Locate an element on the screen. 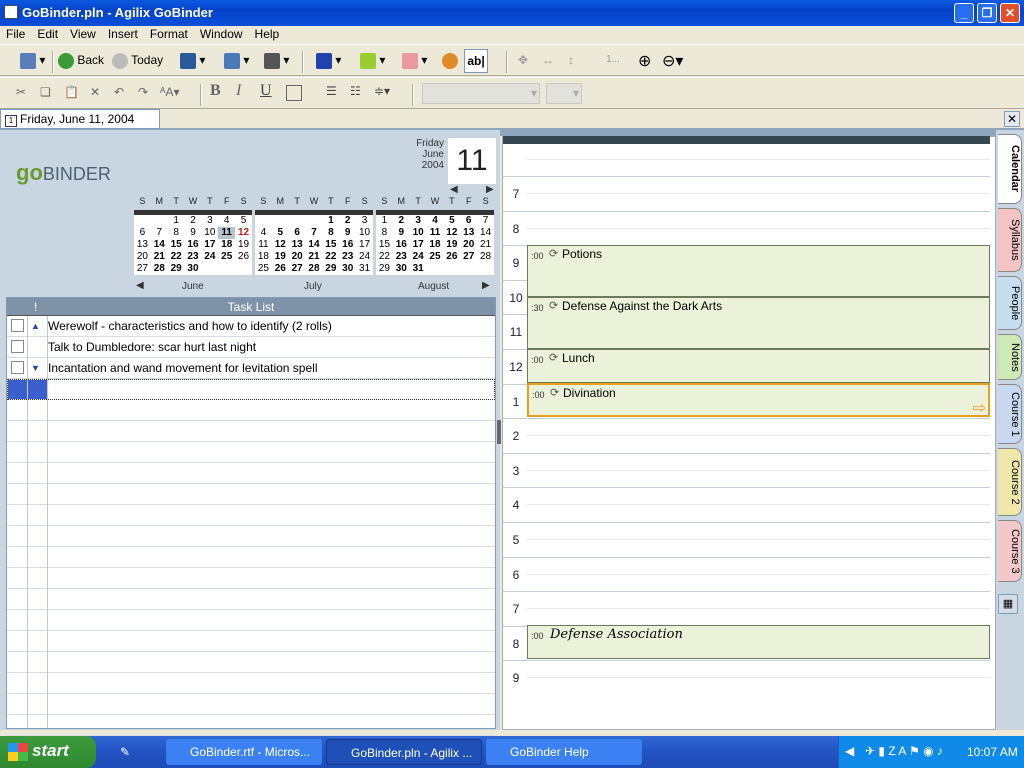 The width and height of the screenshot is (1024, 768). mini-calendar-day: 5 is located at coordinates (243, 221).